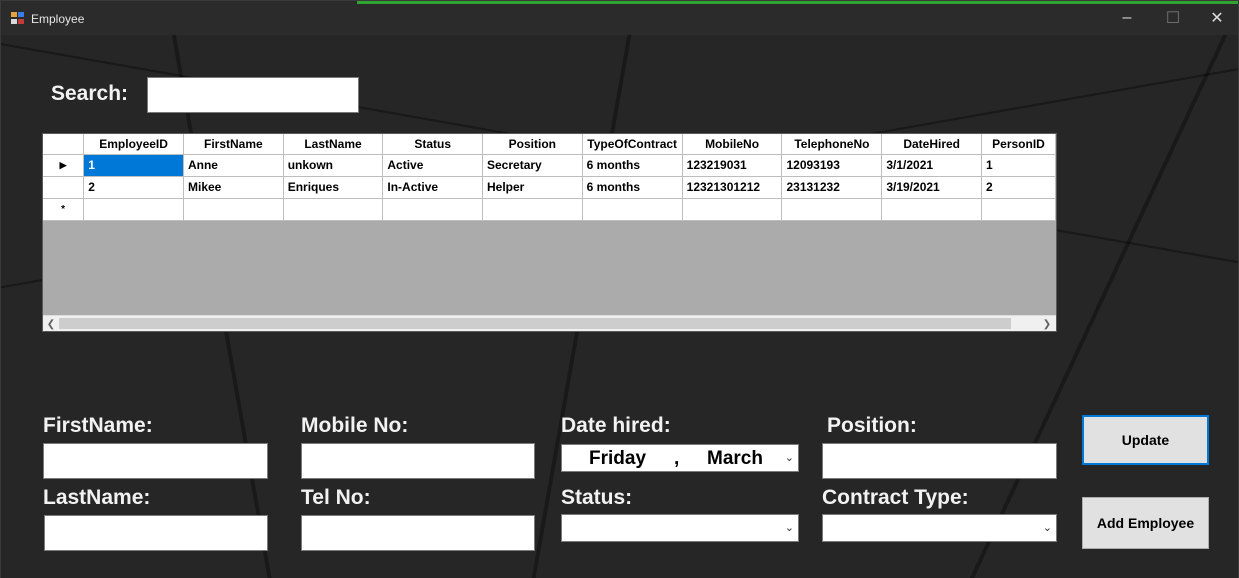 The height and width of the screenshot is (578, 1239). Describe the element at coordinates (432, 144) in the screenshot. I see `column-header: Status` at that location.